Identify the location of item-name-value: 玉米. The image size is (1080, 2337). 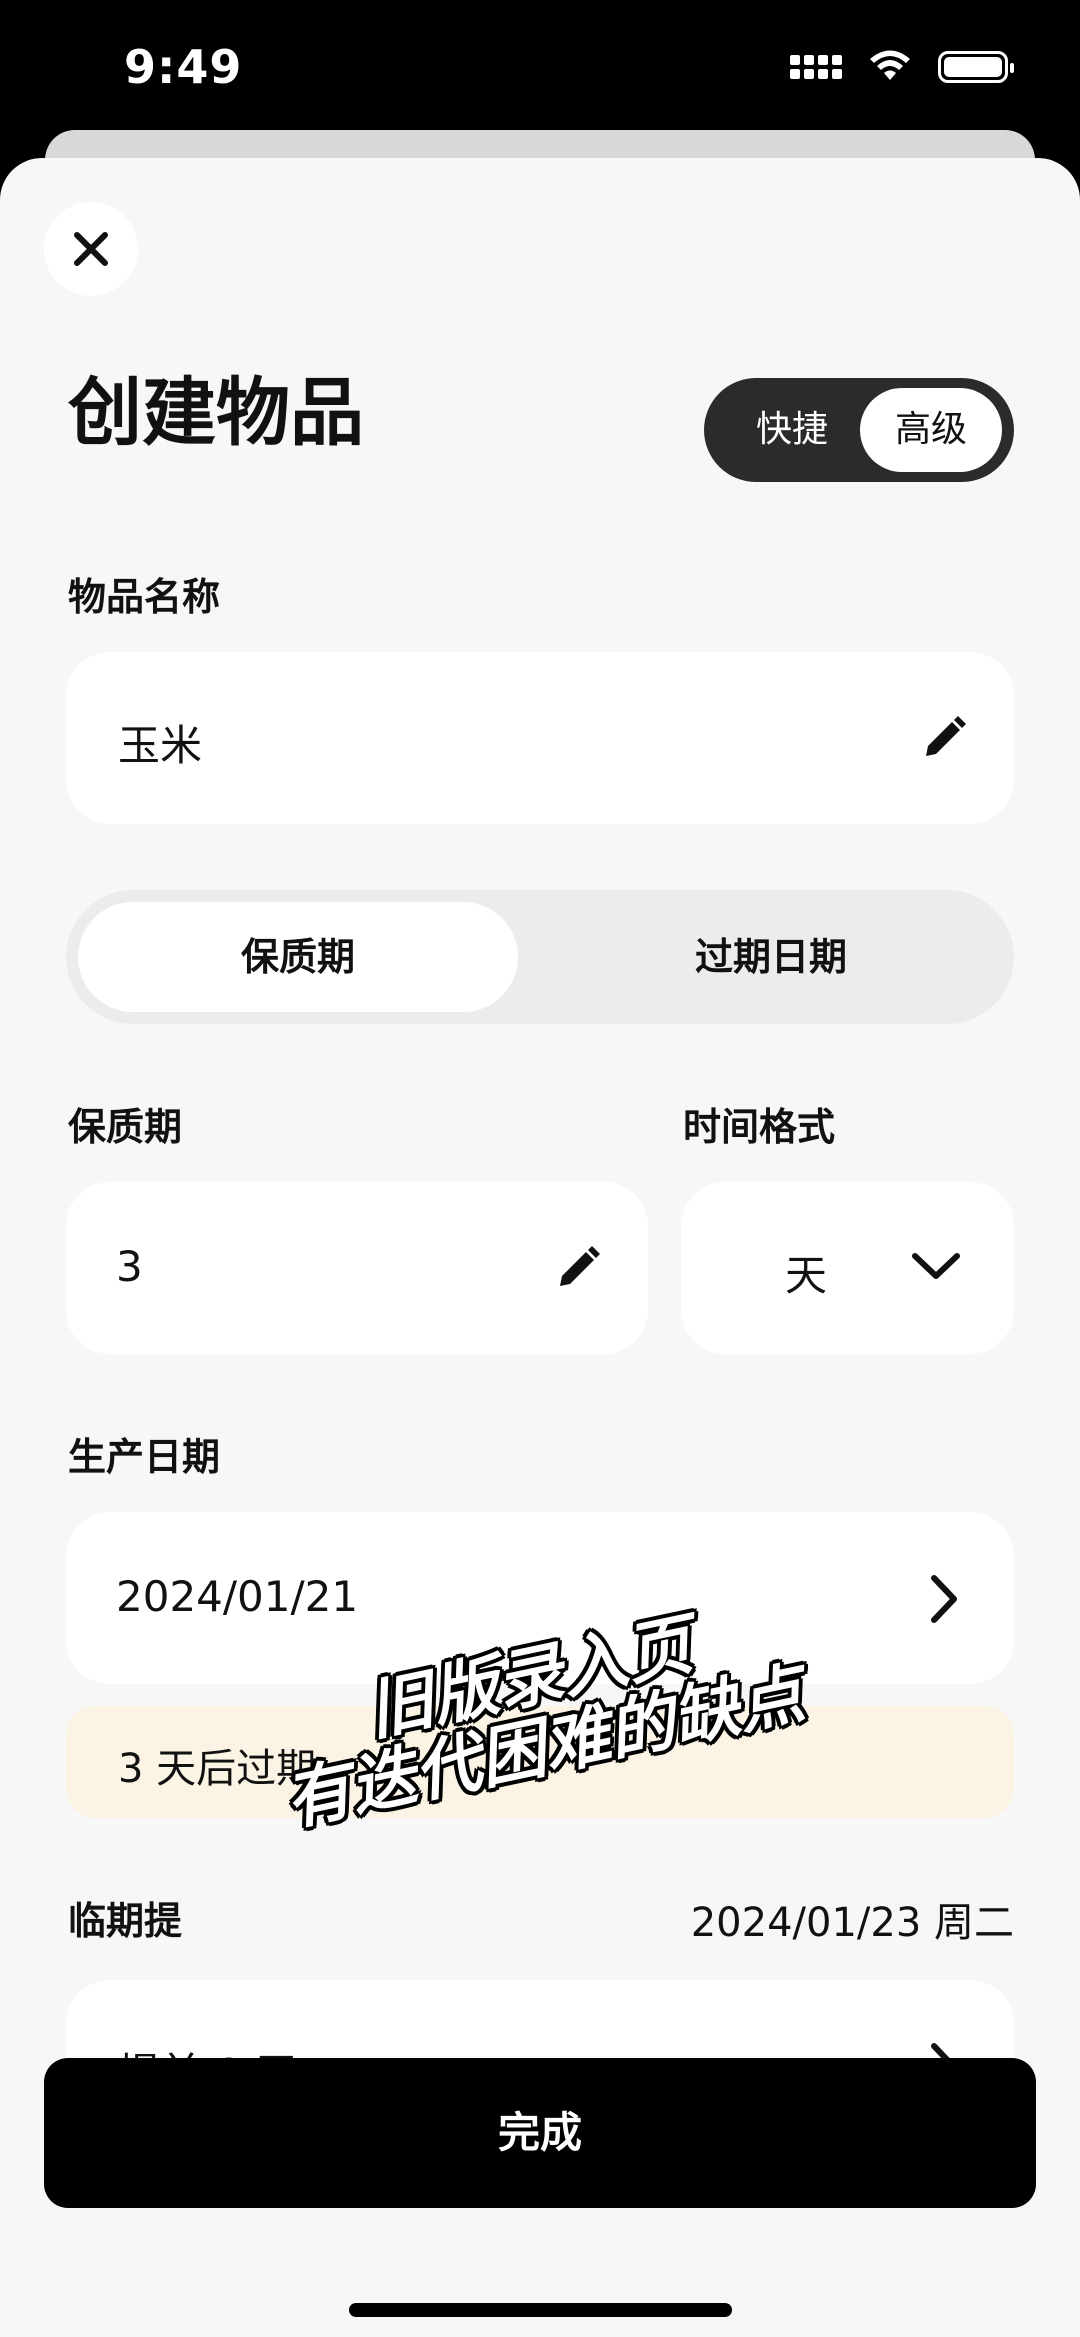
(160, 745).